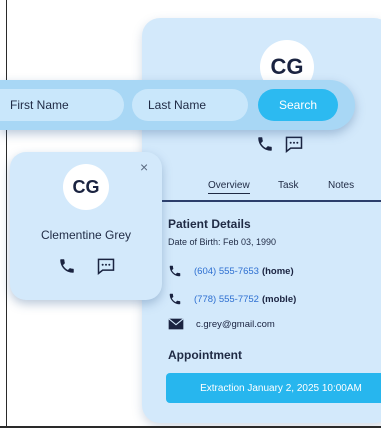 The height and width of the screenshot is (428, 381). What do you see at coordinates (87, 266) in the screenshot?
I see `summary-contact-actions` at bounding box center [87, 266].